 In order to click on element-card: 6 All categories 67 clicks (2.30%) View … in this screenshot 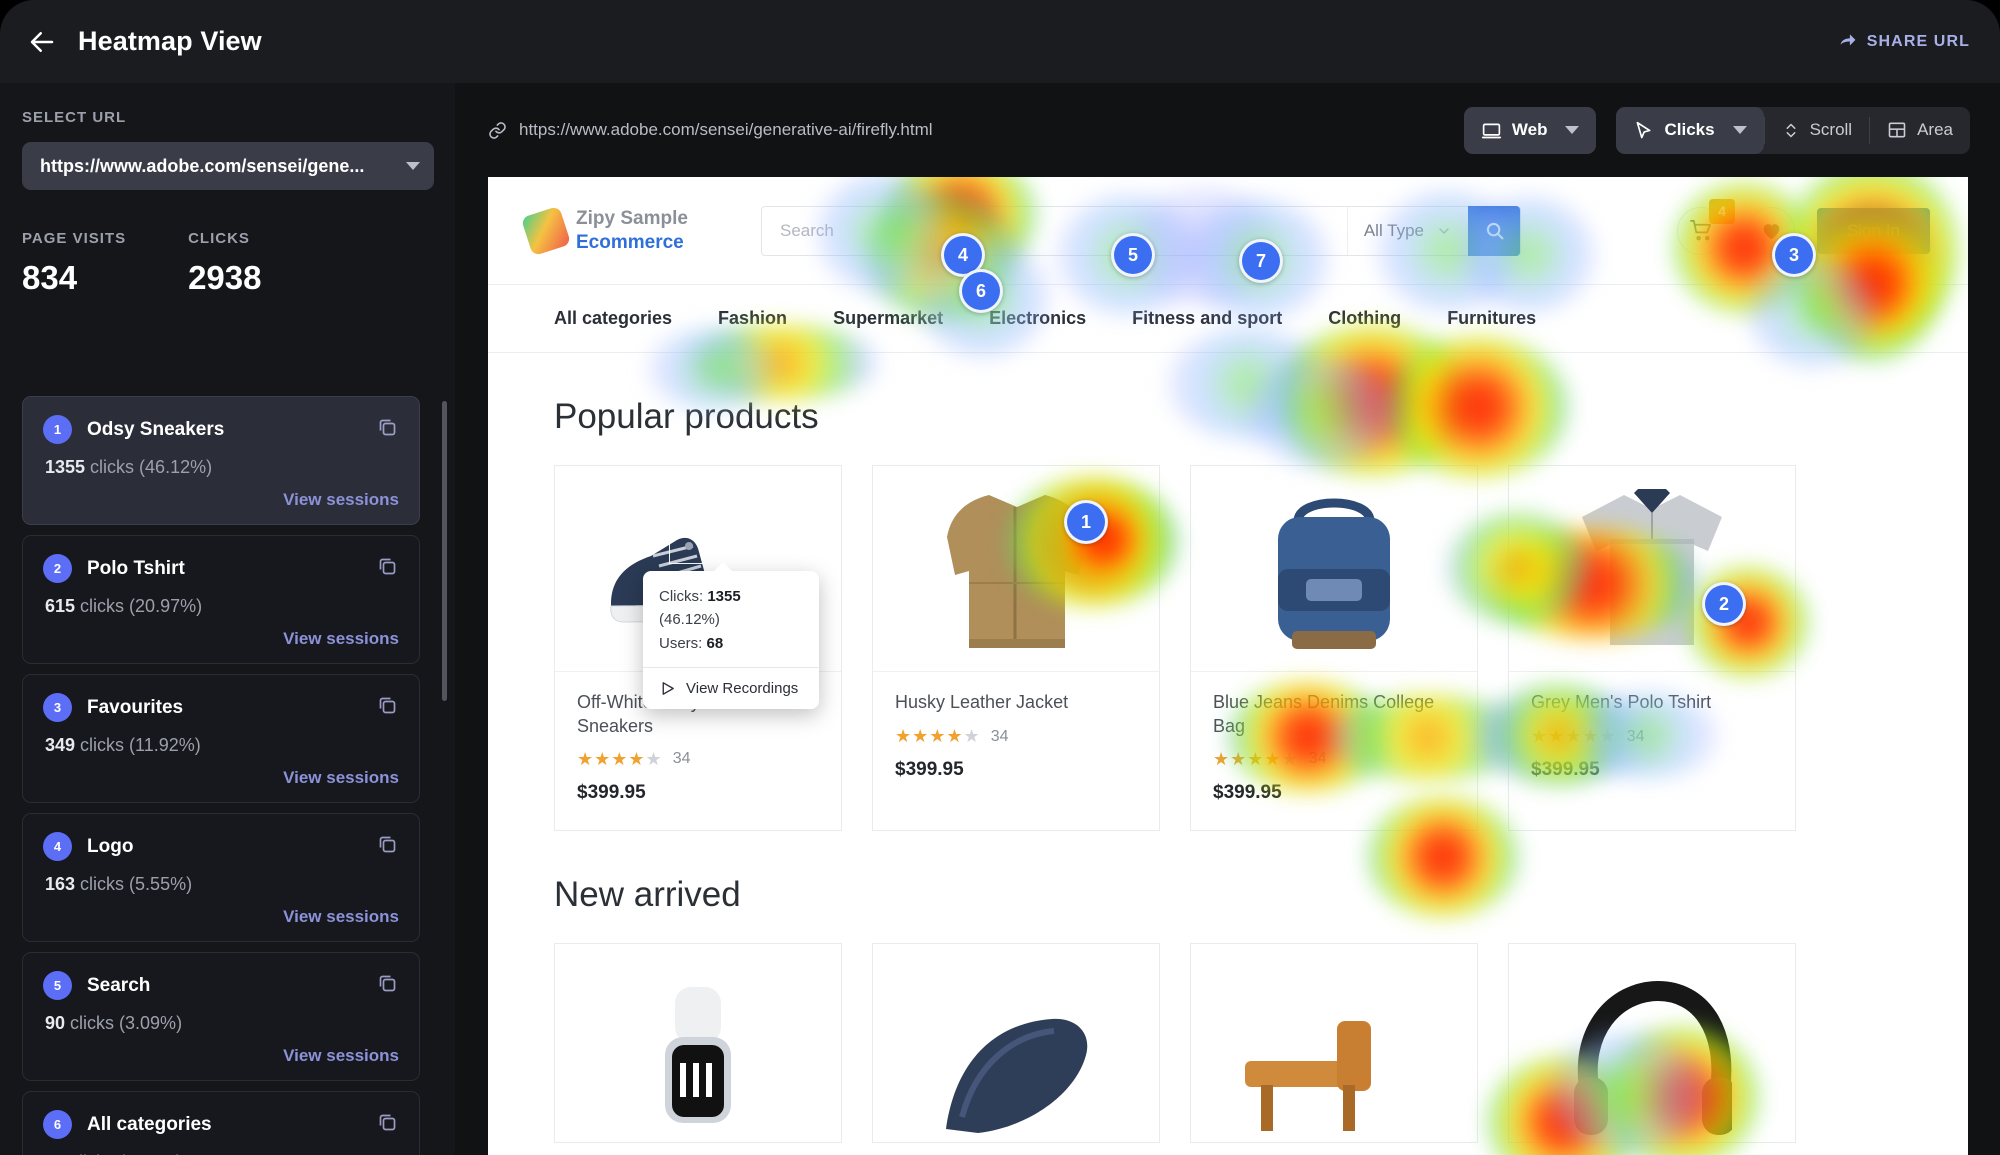, I will do `click(221, 1123)`.